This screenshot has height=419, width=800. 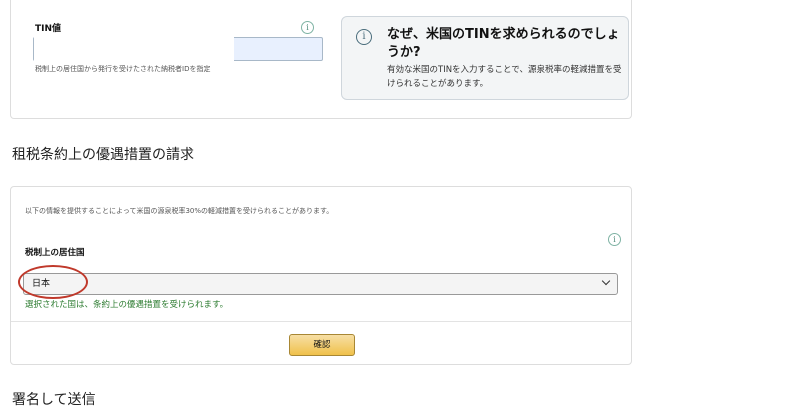 What do you see at coordinates (322, 345) in the screenshot?
I see `confirm-button: 確認` at bounding box center [322, 345].